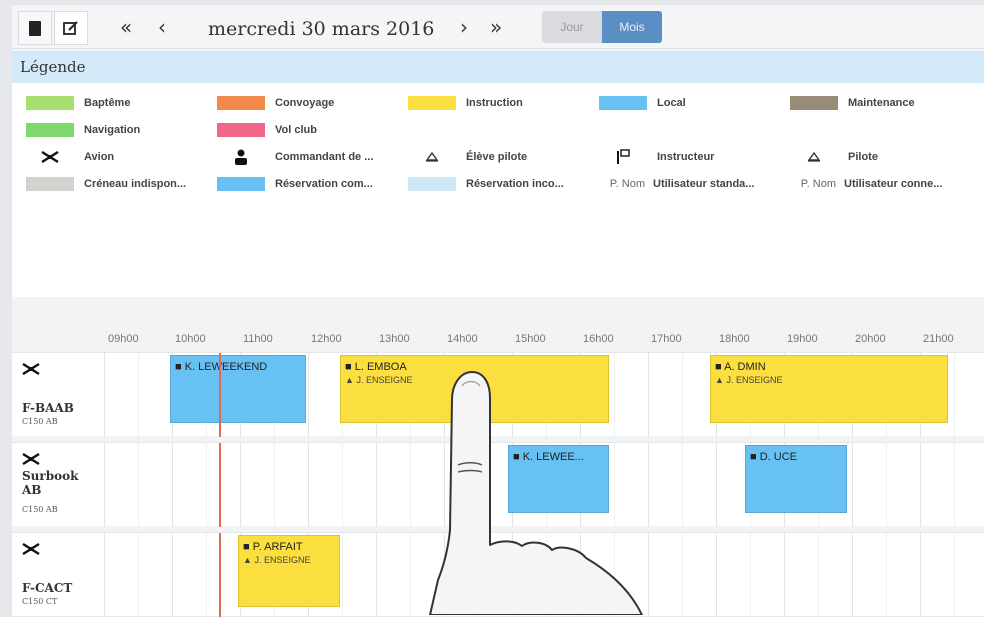 The width and height of the screenshot is (984, 617). Describe the element at coordinates (432, 103) in the screenshot. I see `instruction-swatch` at that location.